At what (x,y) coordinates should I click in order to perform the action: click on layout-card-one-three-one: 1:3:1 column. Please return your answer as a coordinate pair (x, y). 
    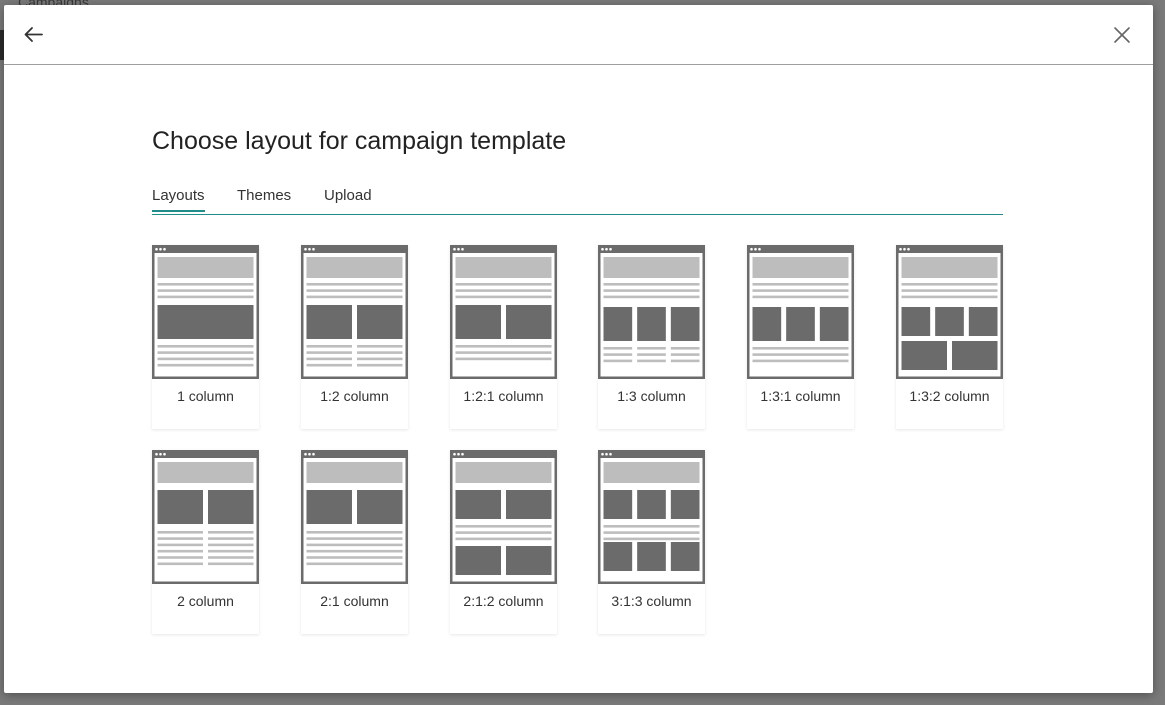
    Looking at the image, I should click on (800, 337).